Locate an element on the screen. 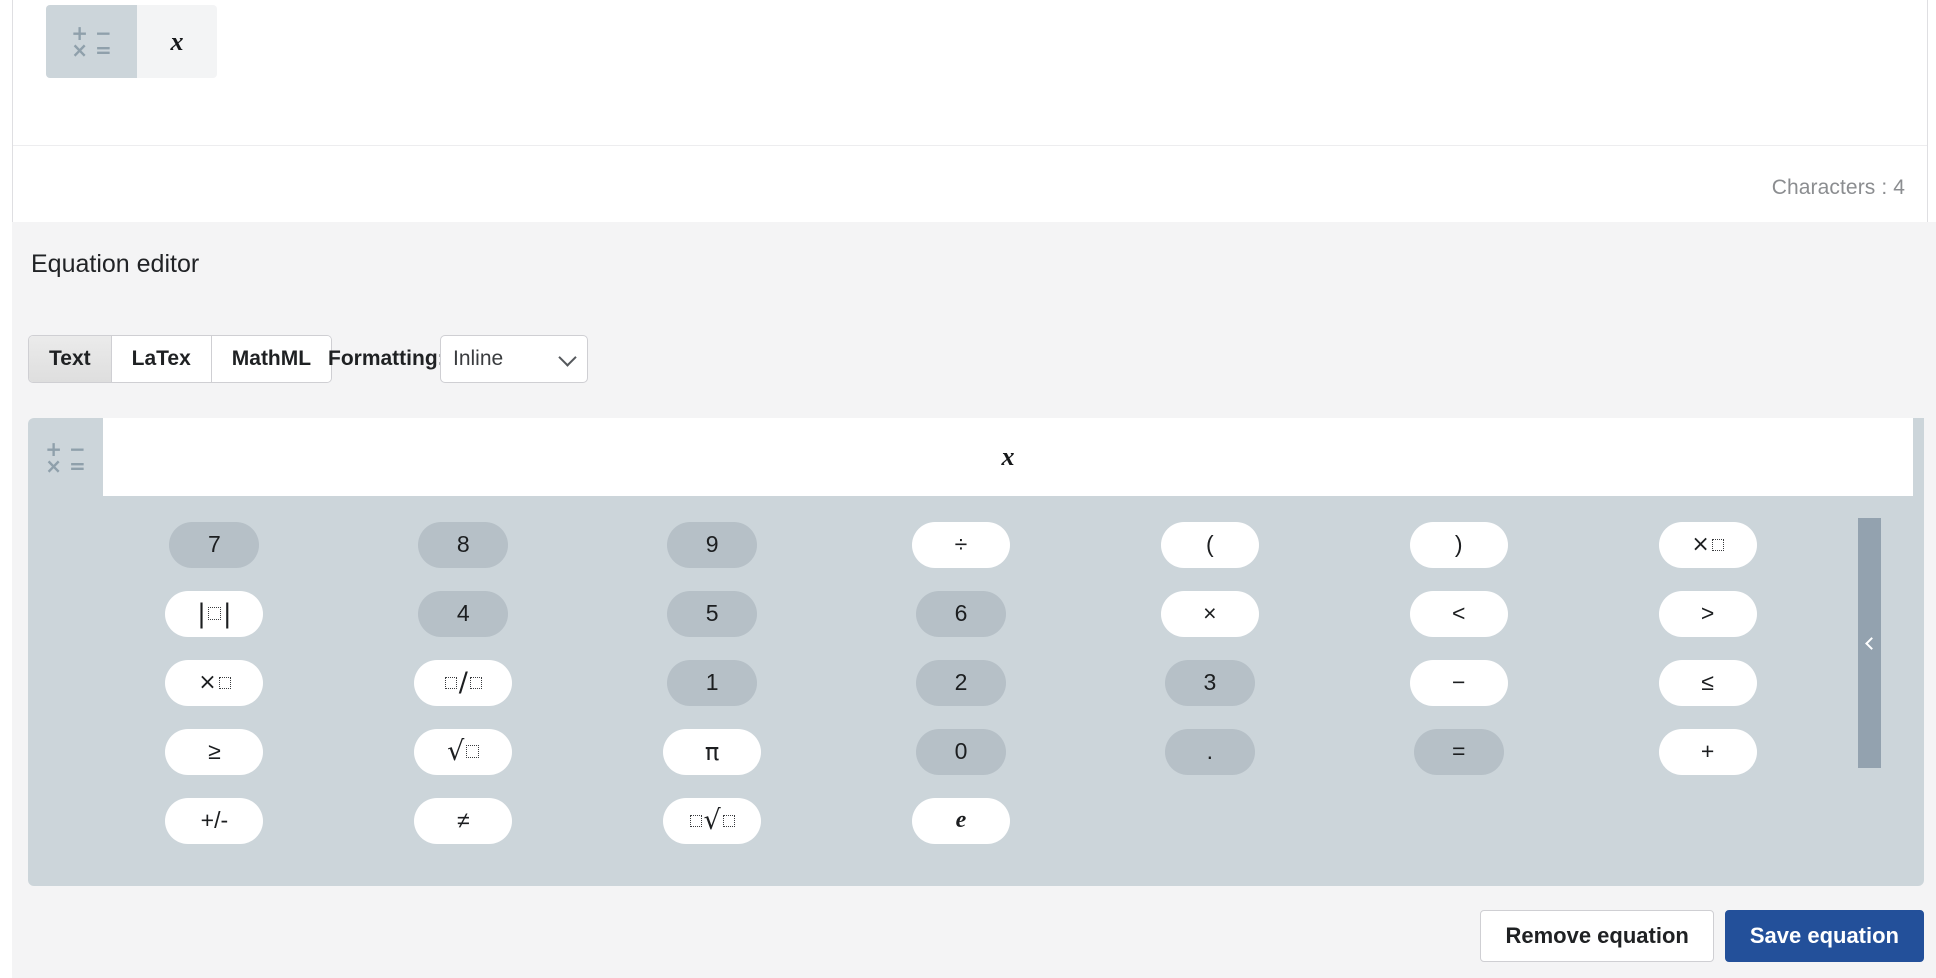  equation-input-row: + − × = x is located at coordinates (976, 457).